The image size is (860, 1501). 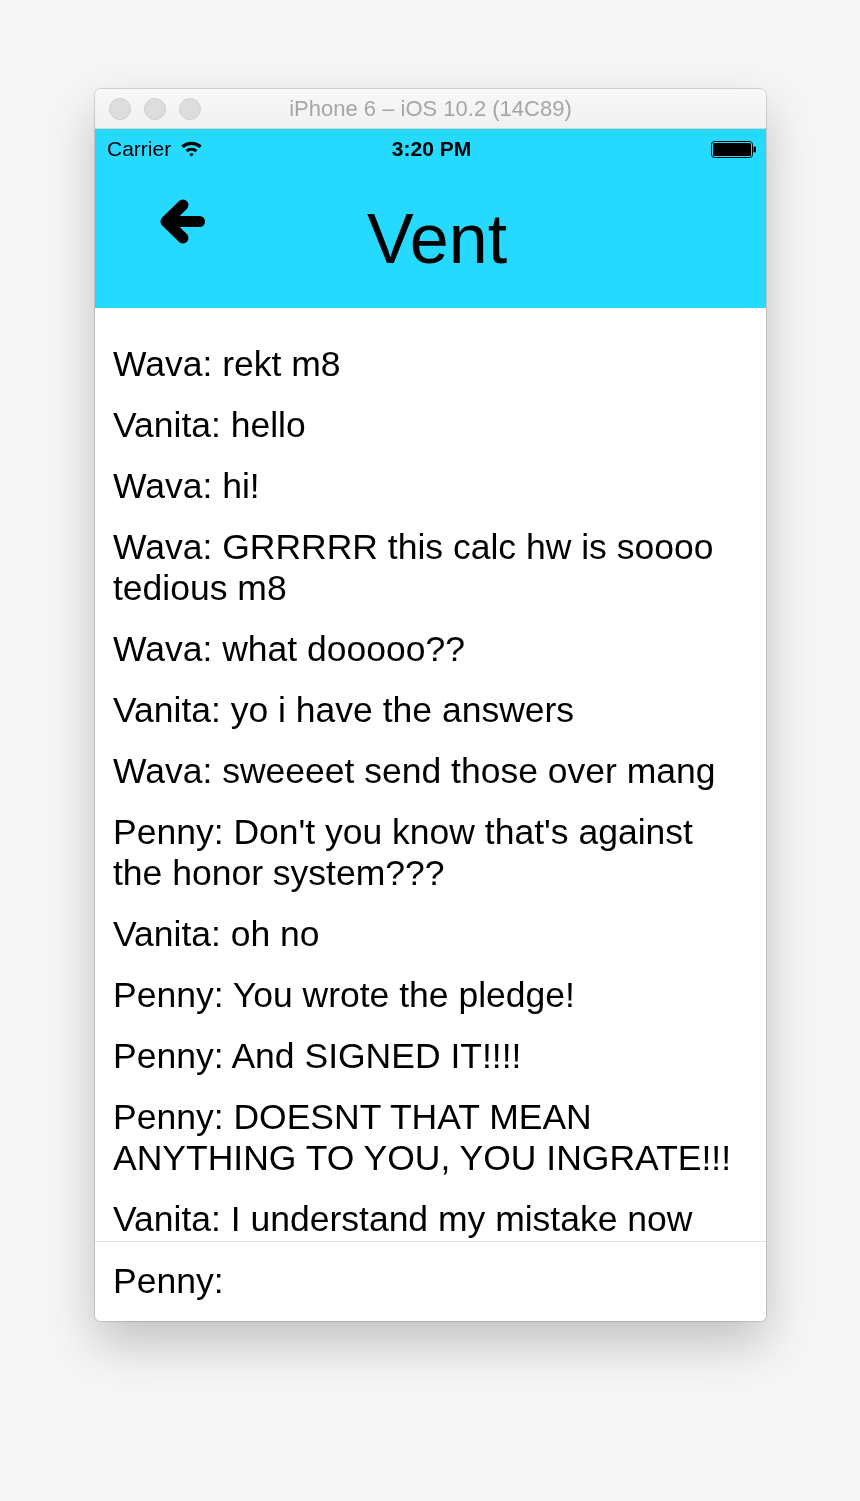 I want to click on close-button, so click(x=120, y=108).